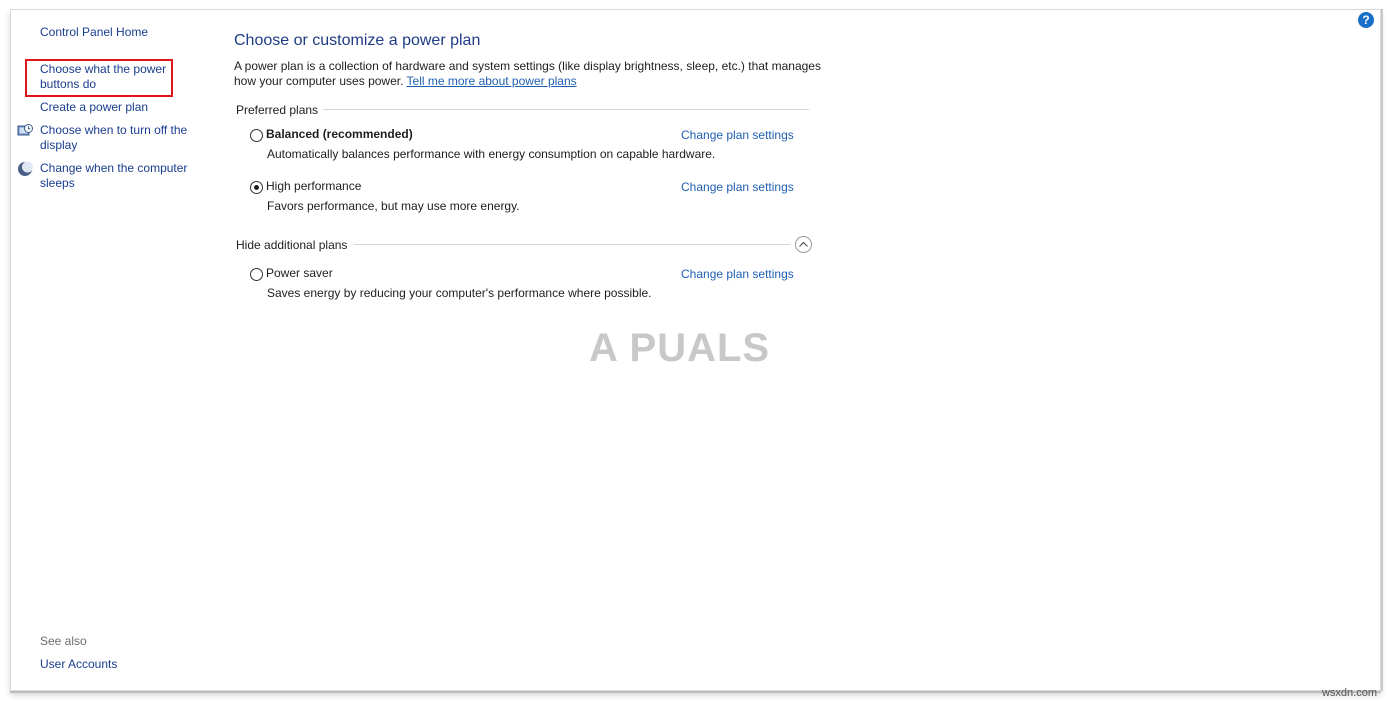 The height and width of the screenshot is (701, 1387). Describe the element at coordinates (94, 32) in the screenshot. I see `control-panel-home-link: Control Panel Home` at that location.